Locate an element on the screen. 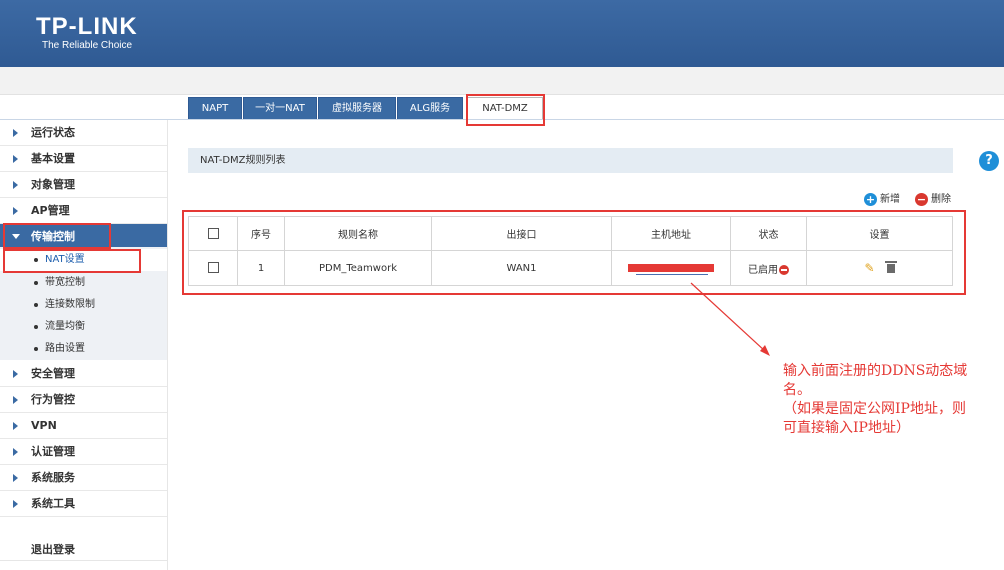 Image resolution: width=1004 pixels, height=570 pixels. annotation-arrow is located at coordinates (730, 319).